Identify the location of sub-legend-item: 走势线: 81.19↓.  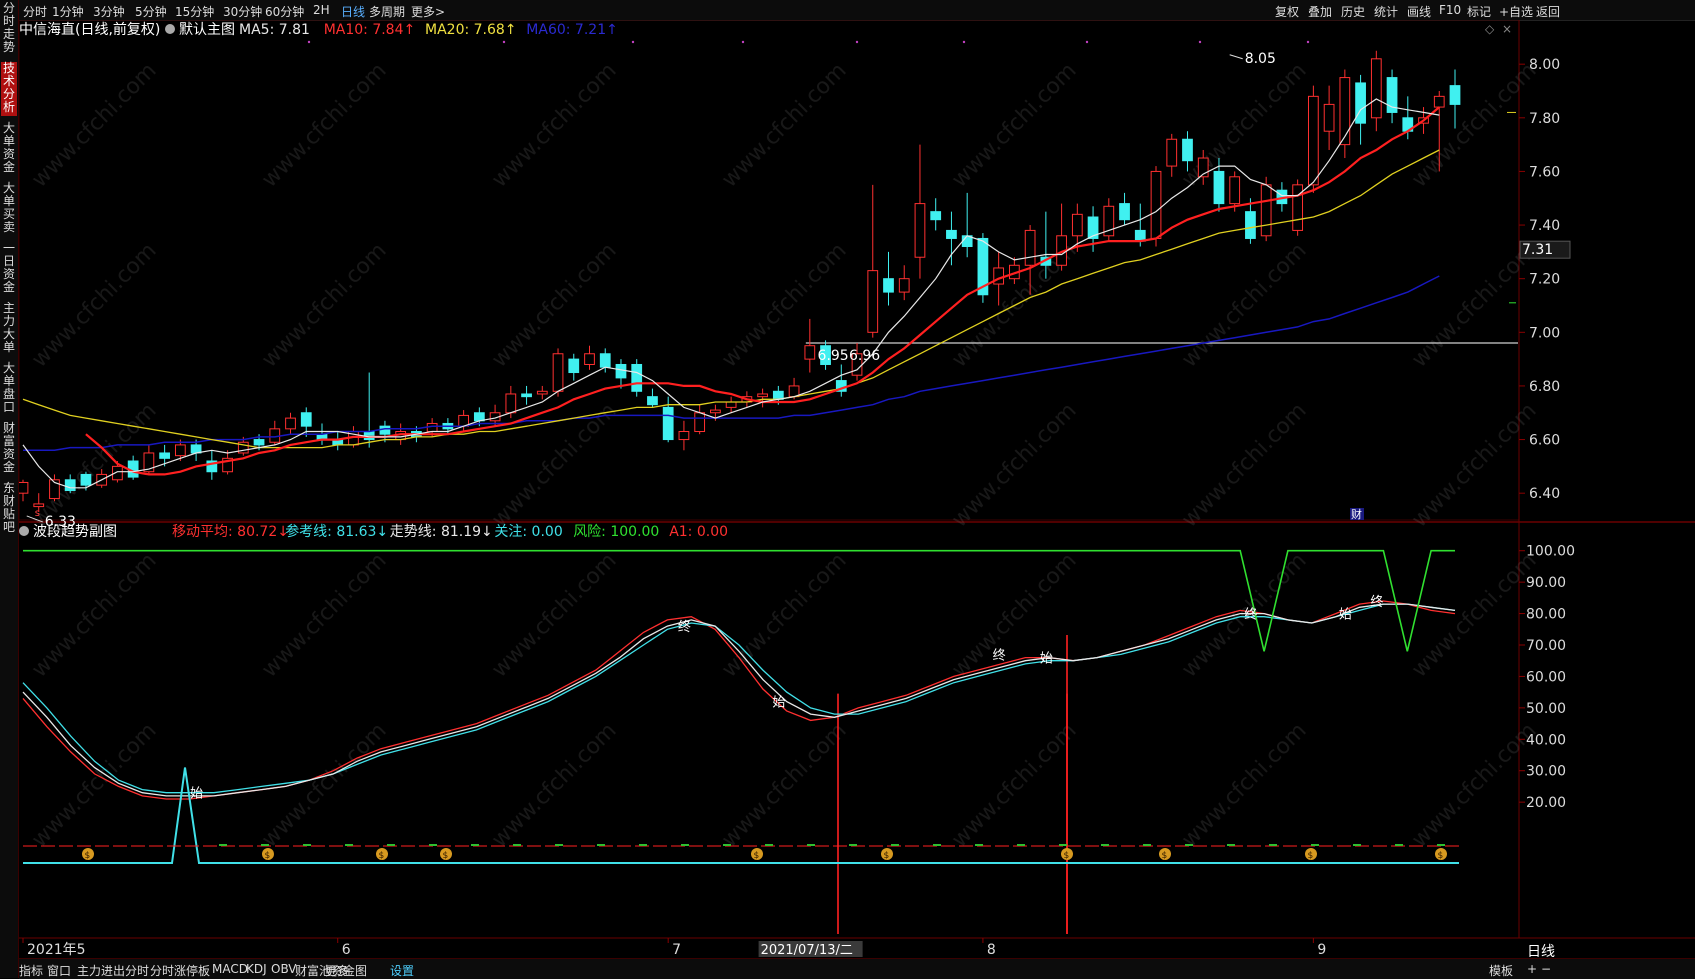
(441, 532).